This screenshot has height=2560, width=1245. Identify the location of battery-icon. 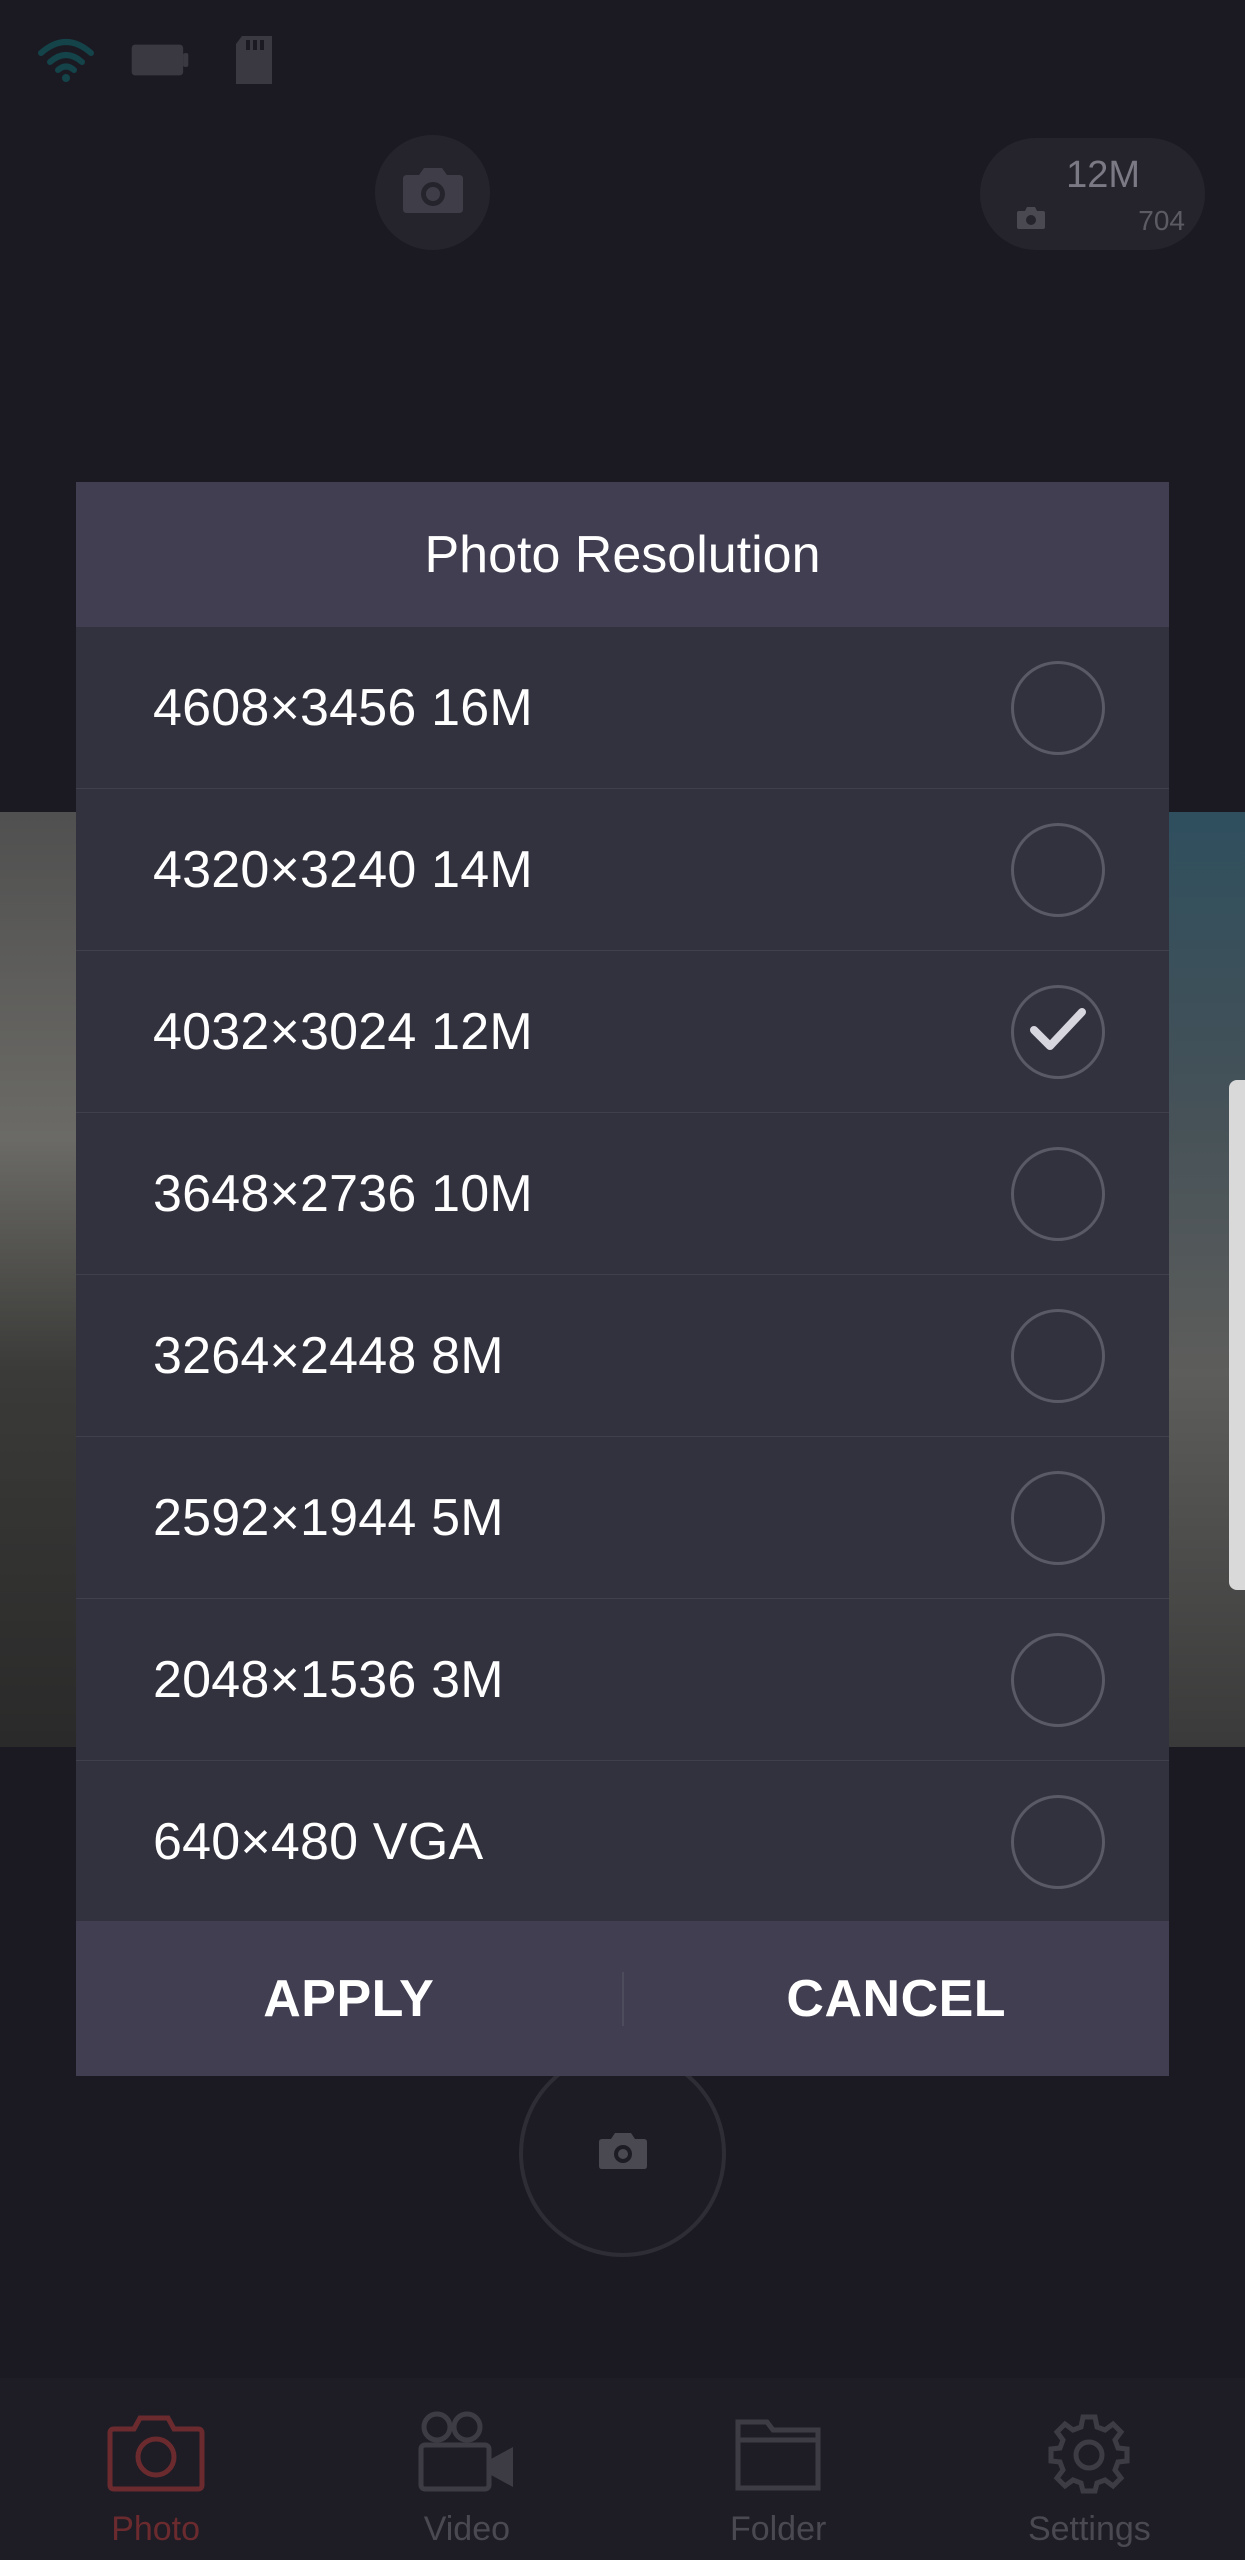
(160, 60).